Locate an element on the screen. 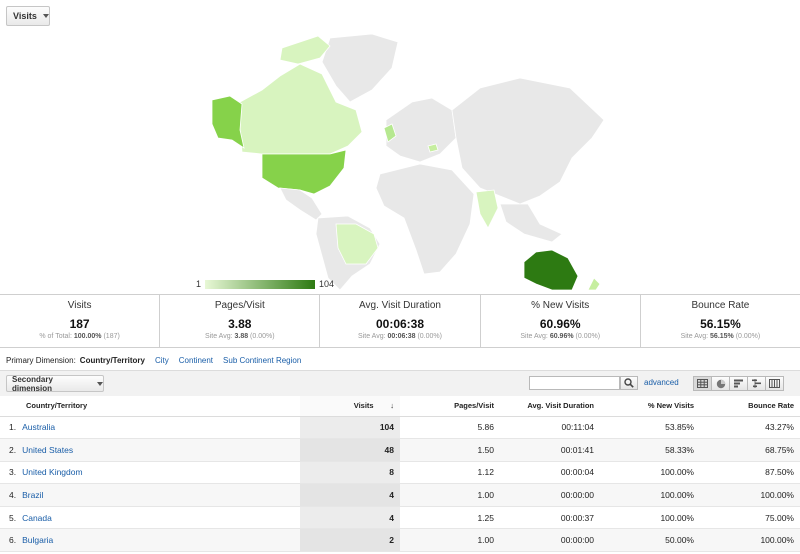 The height and width of the screenshot is (554, 800). map-region-alaska is located at coordinates (228, 122).